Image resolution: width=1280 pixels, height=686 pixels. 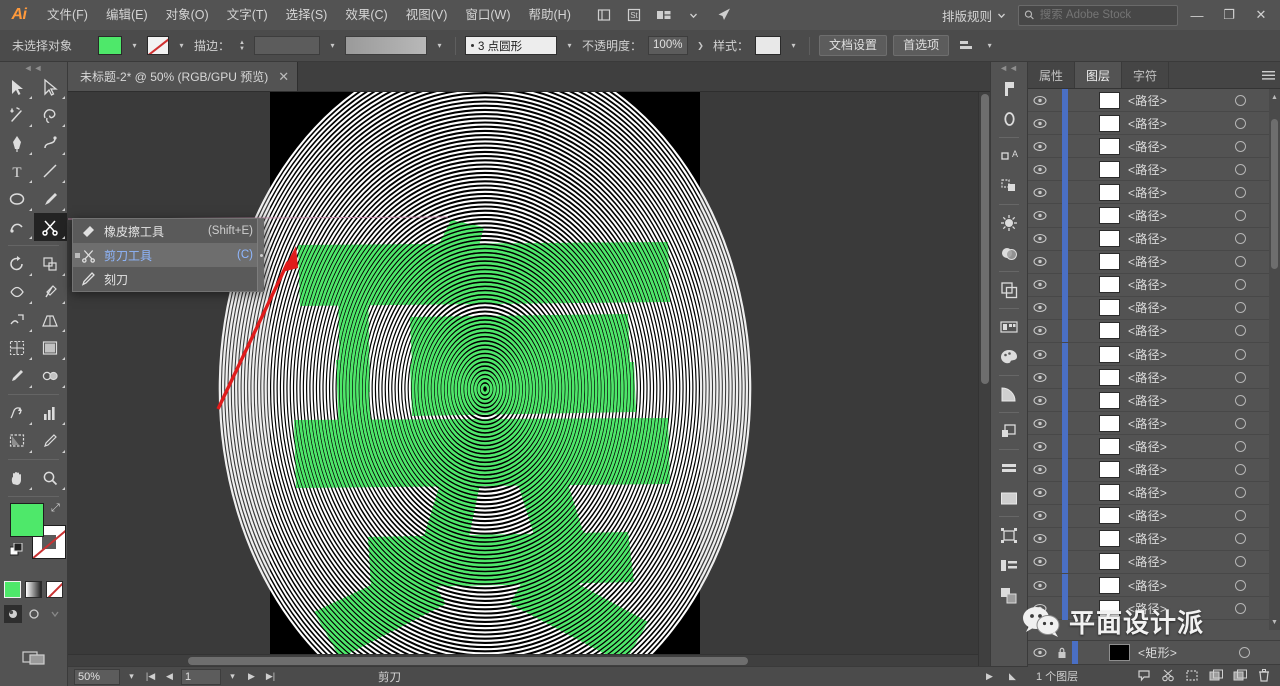 What do you see at coordinates (51, 292) in the screenshot?
I see `free-transform-tool` at bounding box center [51, 292].